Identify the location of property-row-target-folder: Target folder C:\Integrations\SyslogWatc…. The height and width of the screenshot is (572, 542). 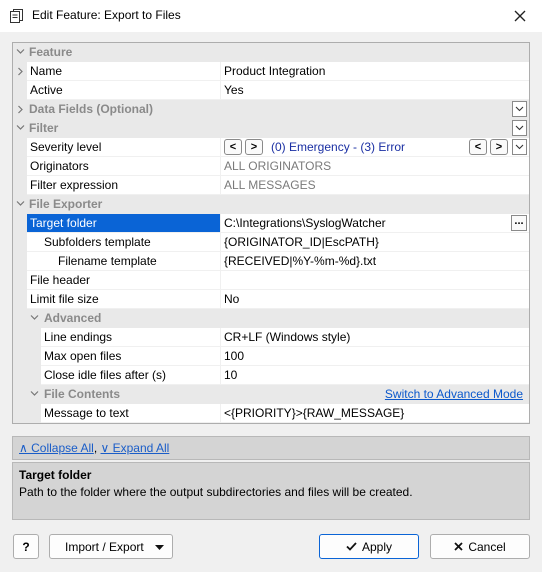
(271, 223).